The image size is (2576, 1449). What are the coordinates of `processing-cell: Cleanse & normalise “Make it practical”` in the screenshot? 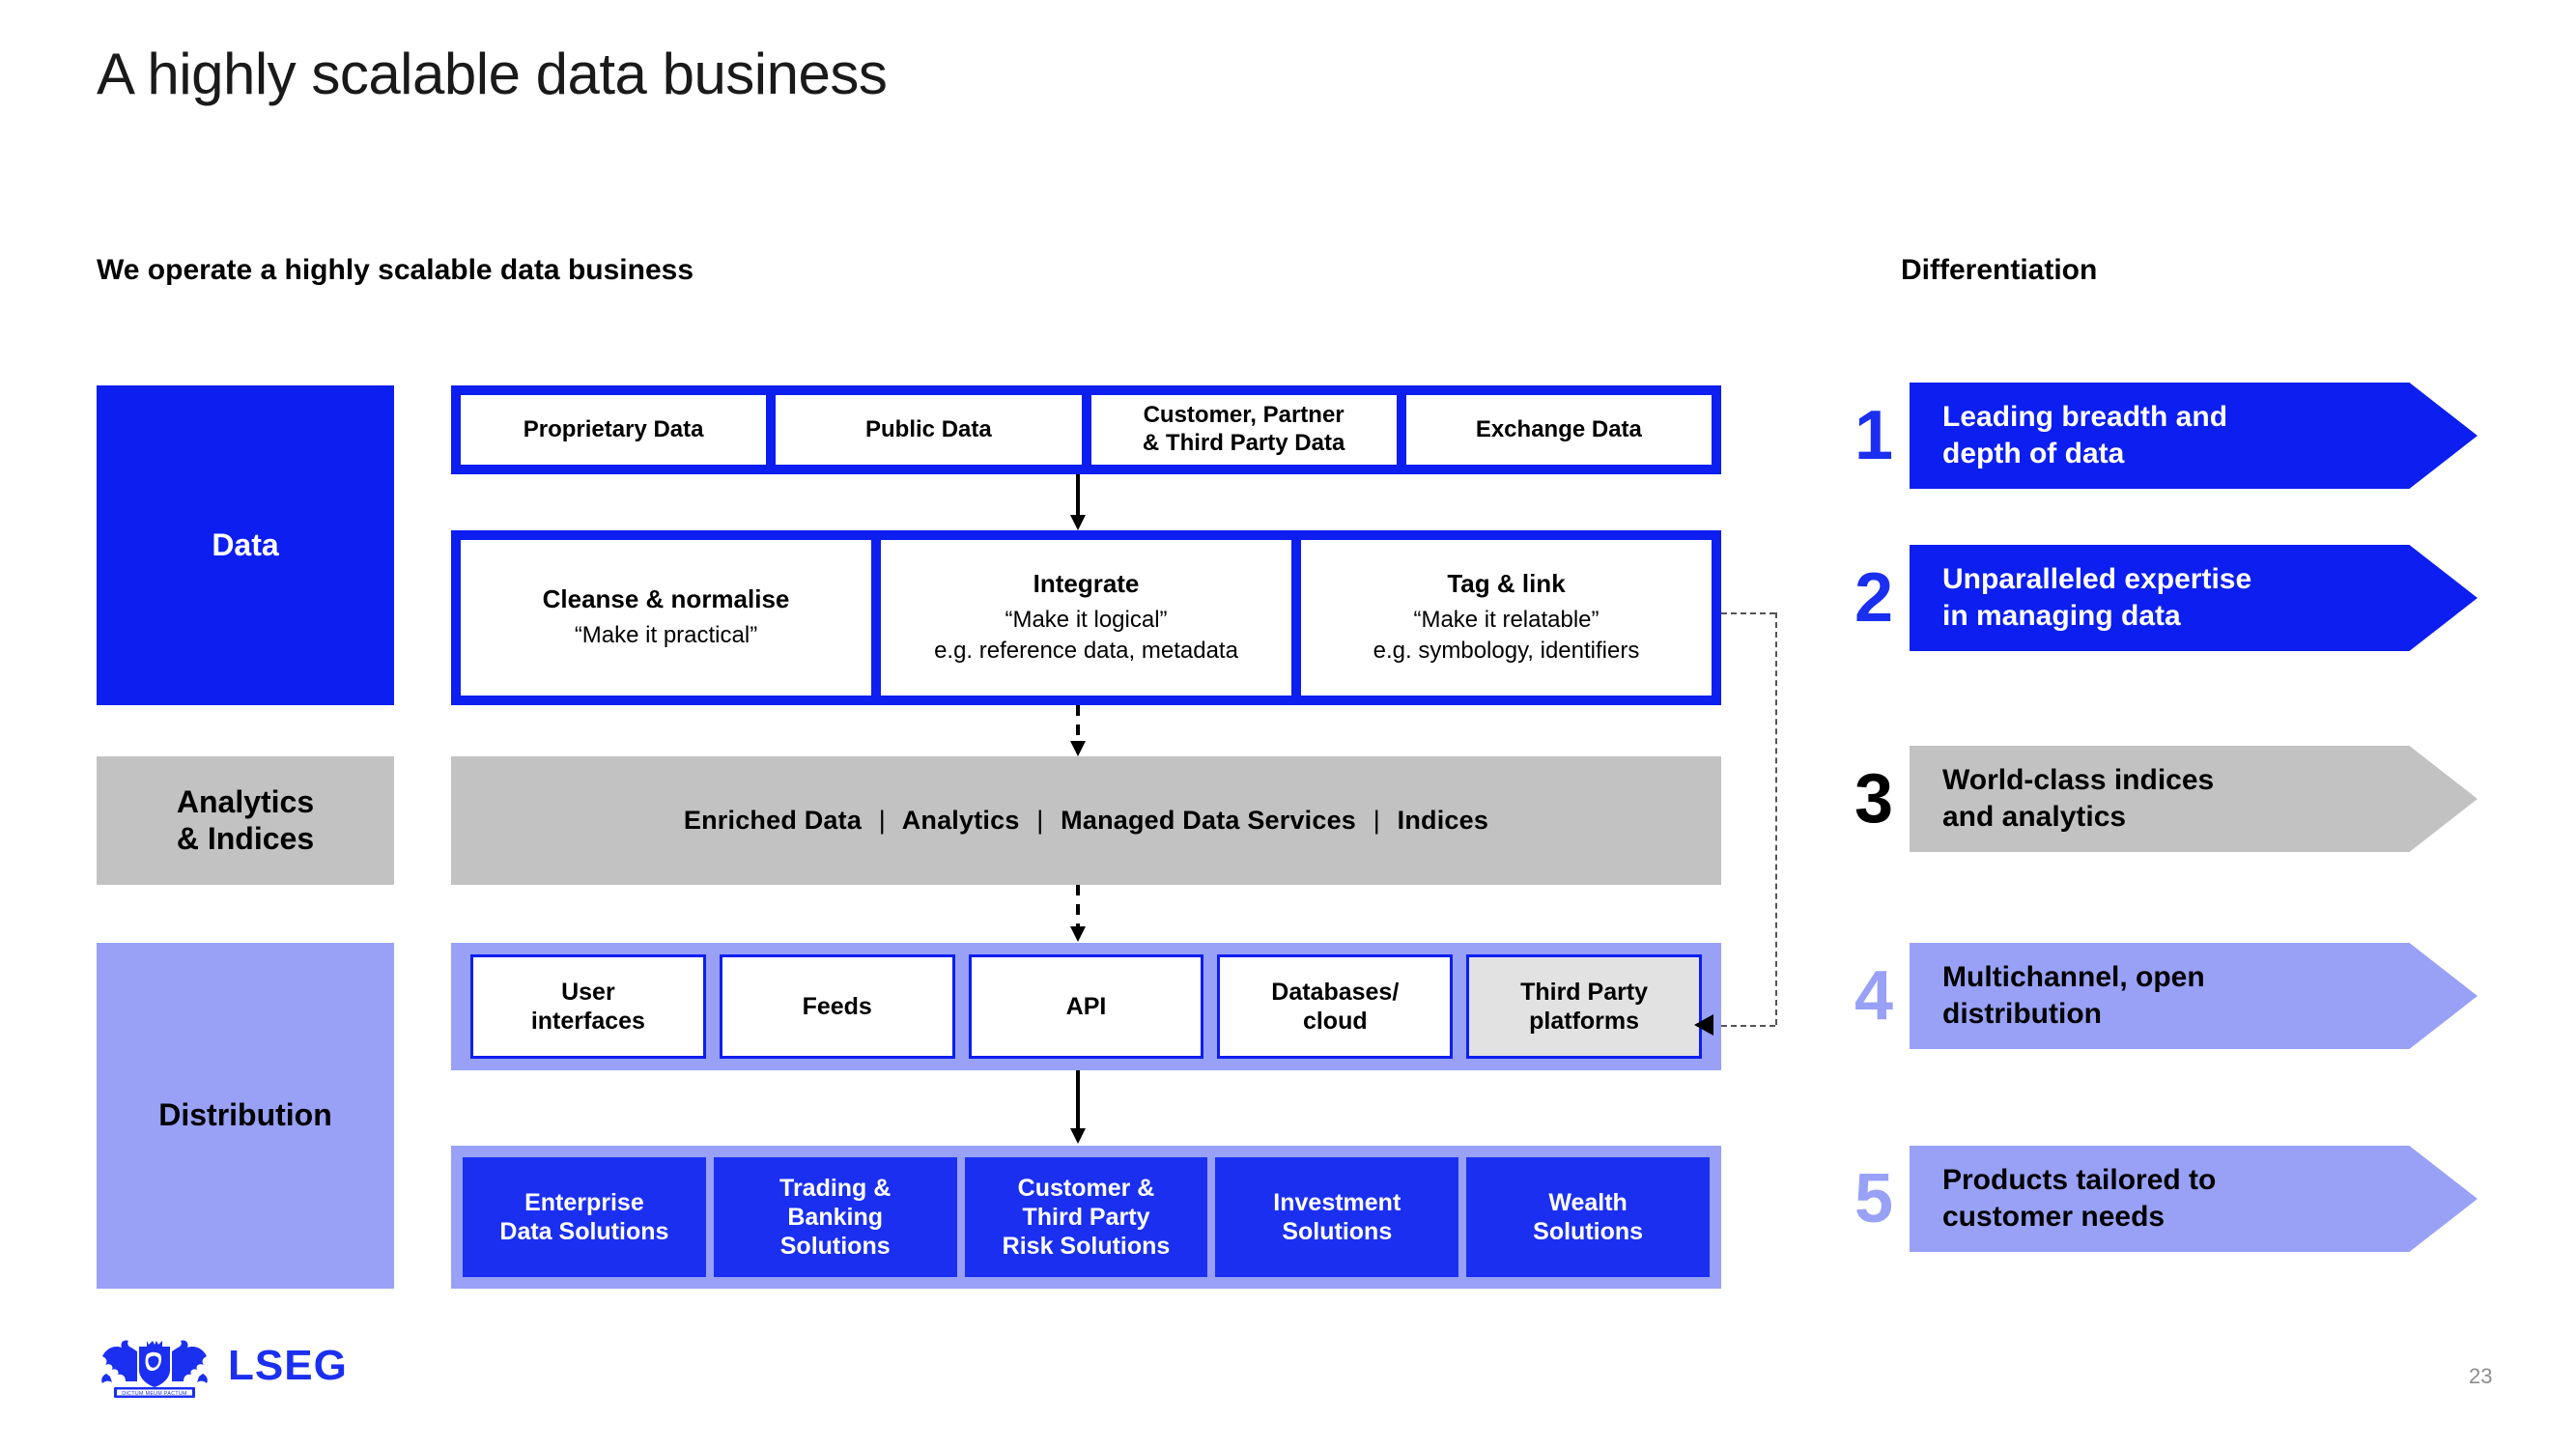 It's located at (666, 618).